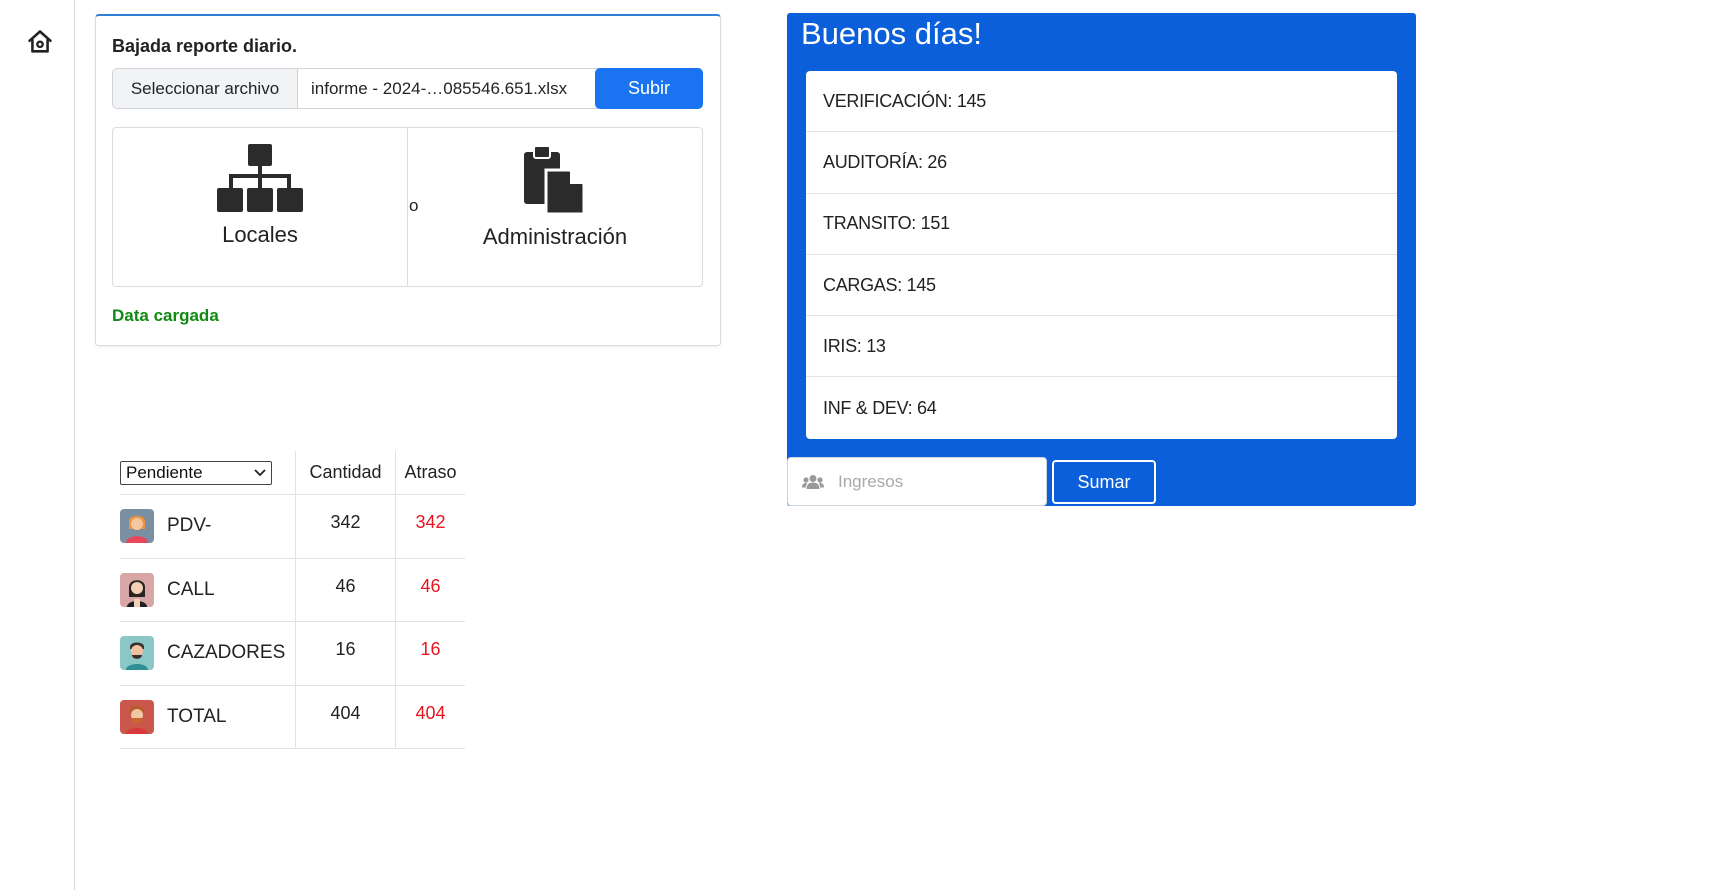 This screenshot has width=1718, height=890. What do you see at coordinates (37, 445) in the screenshot?
I see `sidebar` at bounding box center [37, 445].